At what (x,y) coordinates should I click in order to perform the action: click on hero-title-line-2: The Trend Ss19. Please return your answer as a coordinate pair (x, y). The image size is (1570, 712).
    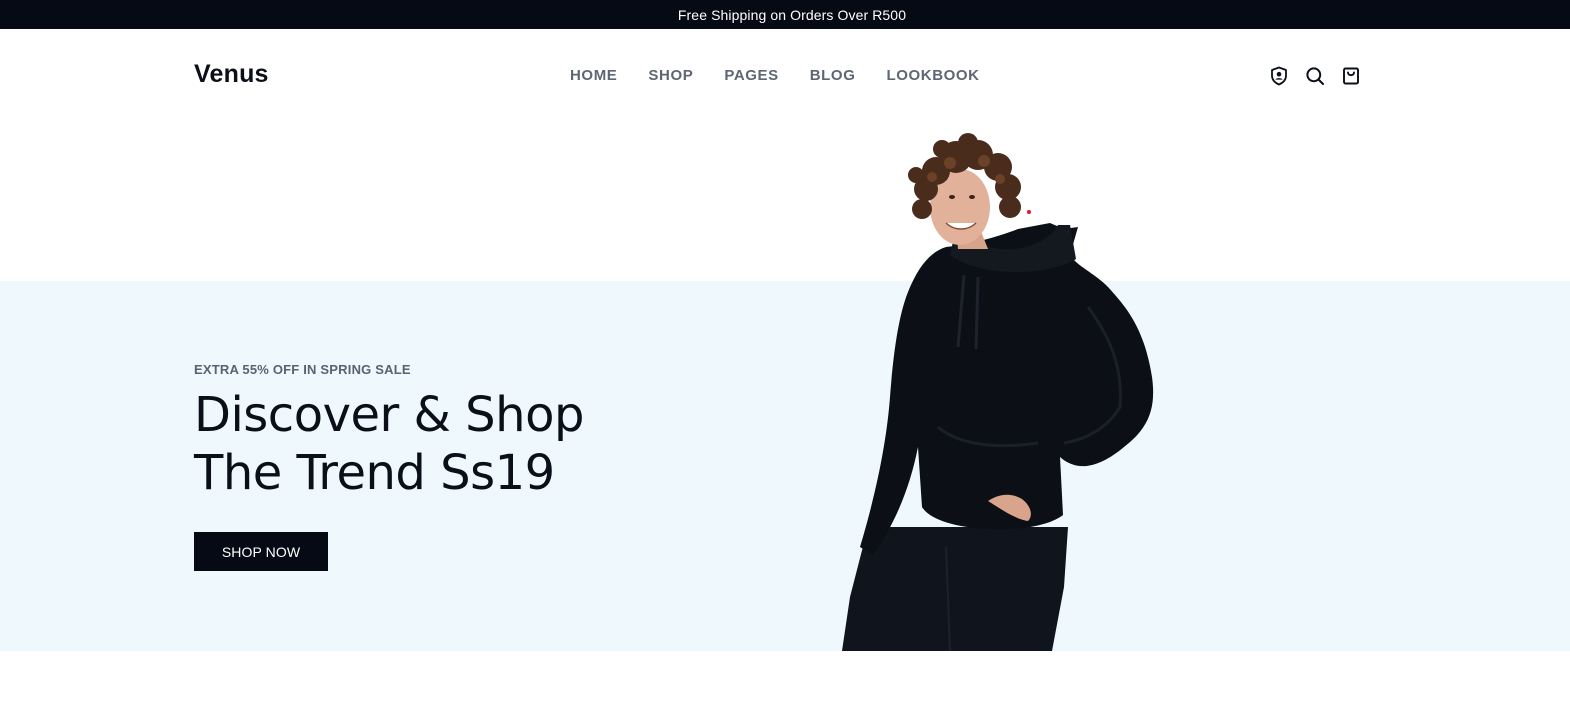
    Looking at the image, I should click on (374, 473).